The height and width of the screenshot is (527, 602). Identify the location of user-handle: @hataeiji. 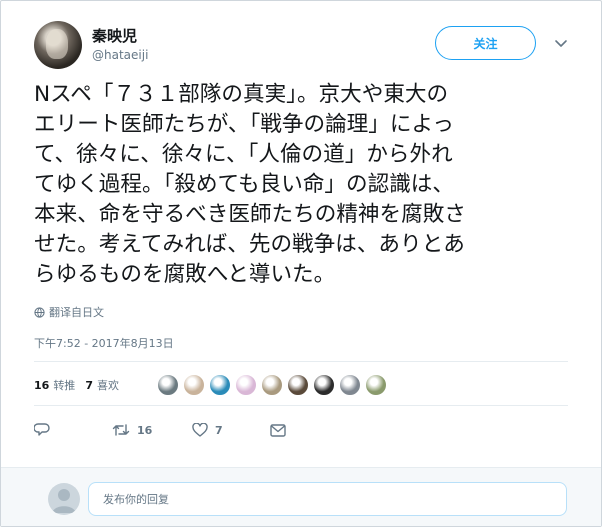
(120, 55).